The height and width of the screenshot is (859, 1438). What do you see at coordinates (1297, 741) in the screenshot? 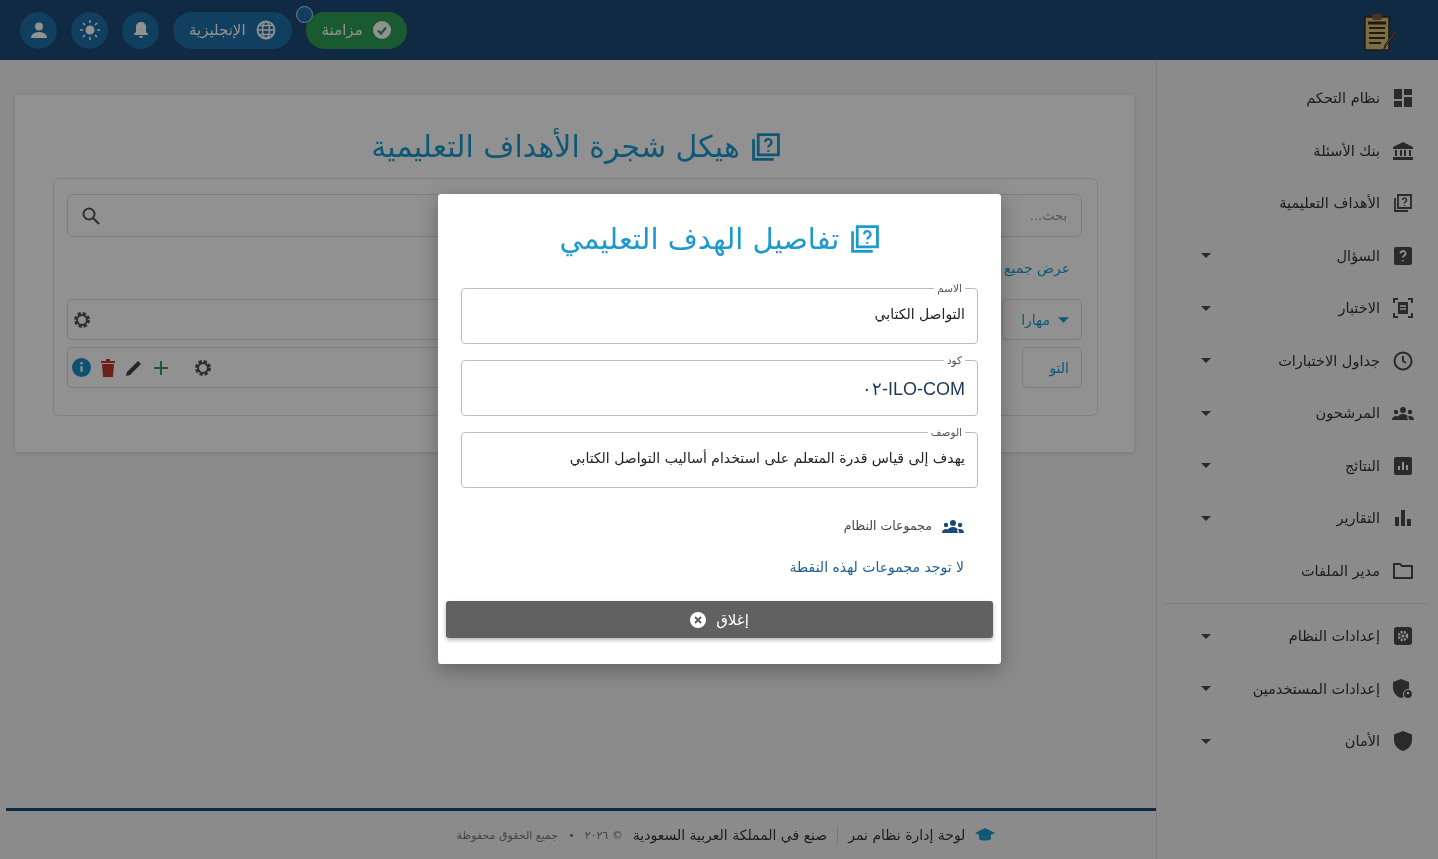
I see `sidebar-item: الأمان` at bounding box center [1297, 741].